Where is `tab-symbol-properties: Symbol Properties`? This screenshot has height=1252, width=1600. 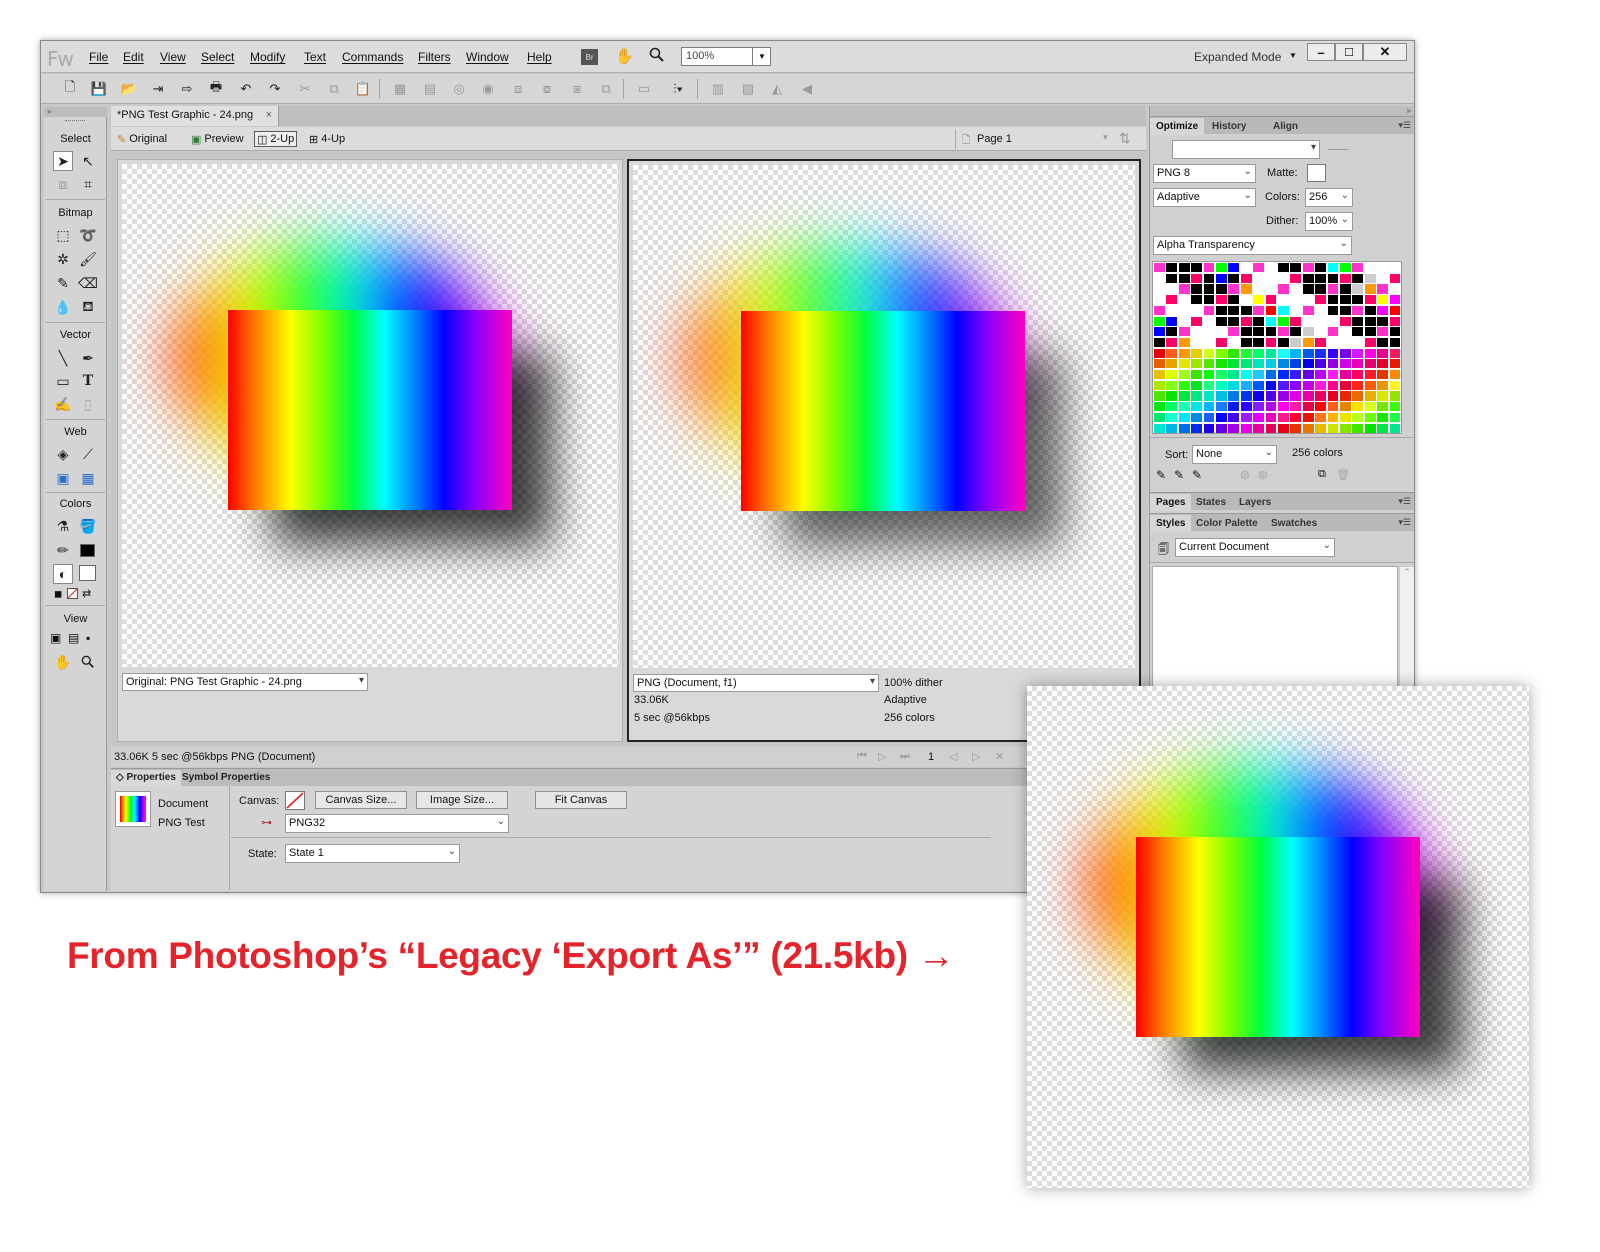 tab-symbol-properties: Symbol Properties is located at coordinates (226, 778).